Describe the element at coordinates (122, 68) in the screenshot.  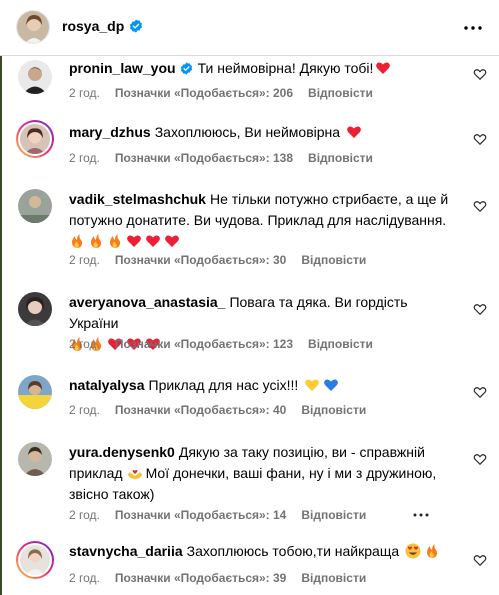
I see `comment-username: pronin_law_you` at that location.